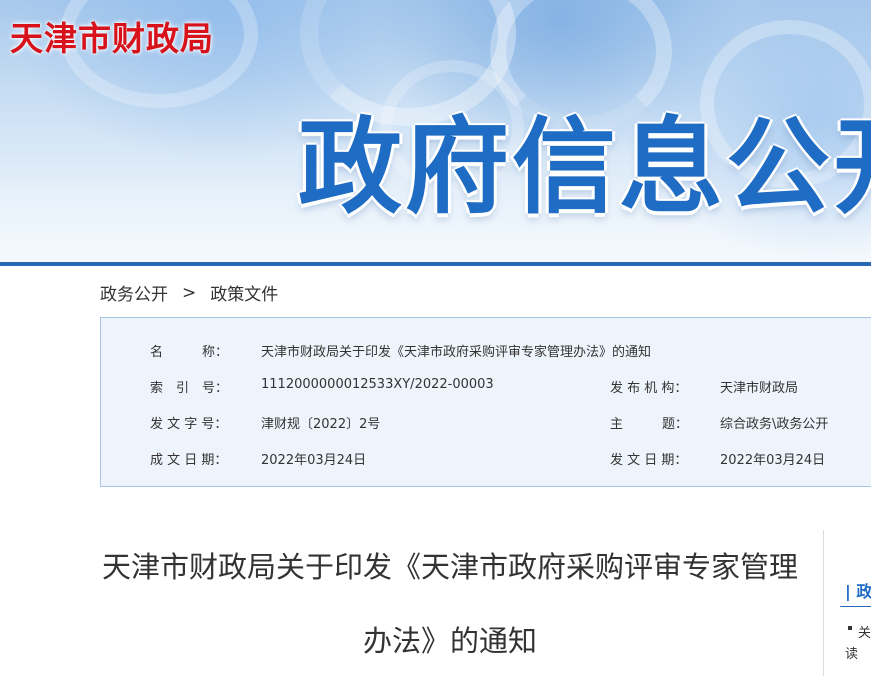 The height and width of the screenshot is (678, 871). Describe the element at coordinates (584, 167) in the screenshot. I see `banner-title: 政府信息公开` at that location.